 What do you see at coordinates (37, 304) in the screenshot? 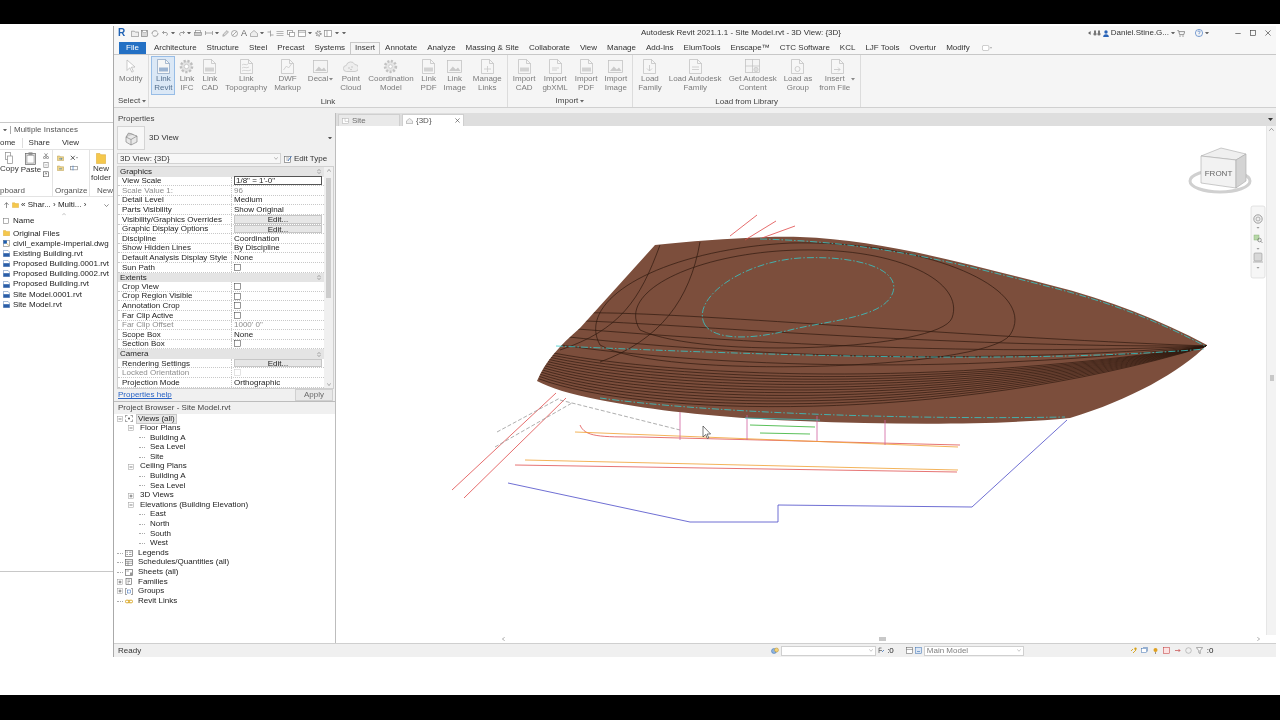
I see `file-name: Site Model.rvt` at bounding box center [37, 304].